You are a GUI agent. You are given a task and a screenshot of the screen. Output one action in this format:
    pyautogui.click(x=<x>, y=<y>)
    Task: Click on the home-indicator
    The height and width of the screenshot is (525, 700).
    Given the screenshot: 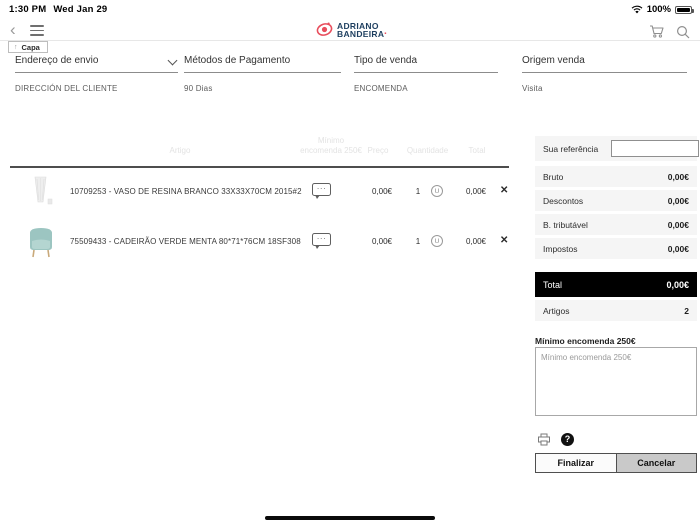 What is the action you would take?
    pyautogui.click(x=350, y=518)
    